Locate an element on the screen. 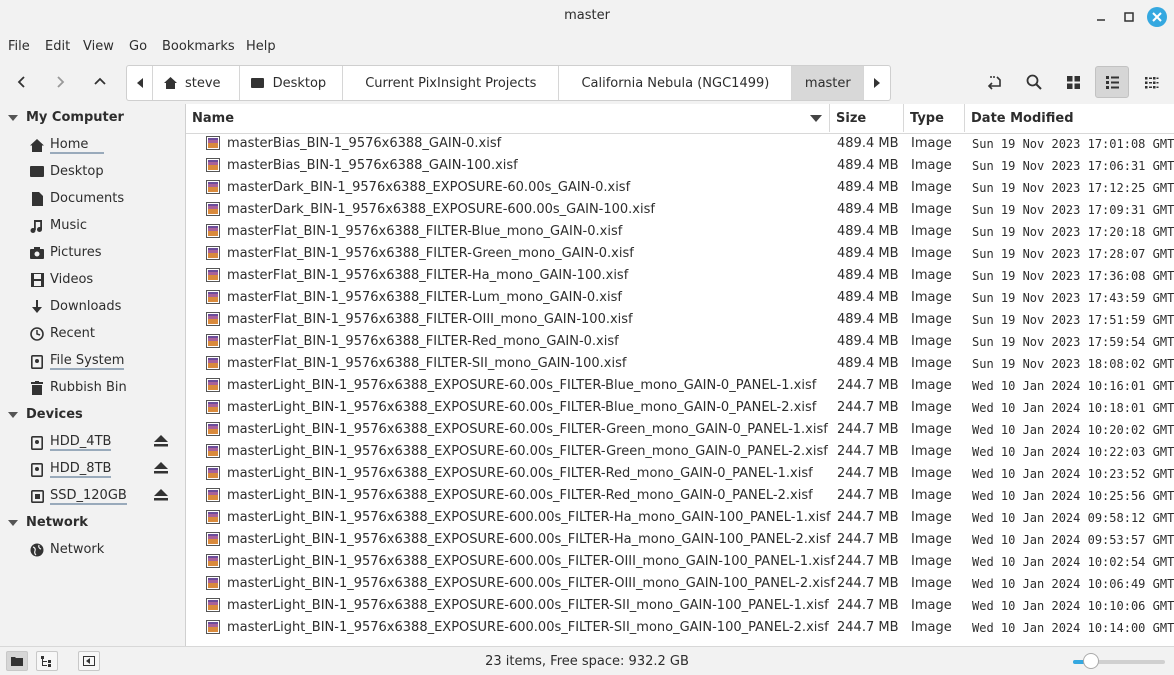 The image size is (1174, 675). sidebar-item-desktop: Desktop is located at coordinates (67, 171).